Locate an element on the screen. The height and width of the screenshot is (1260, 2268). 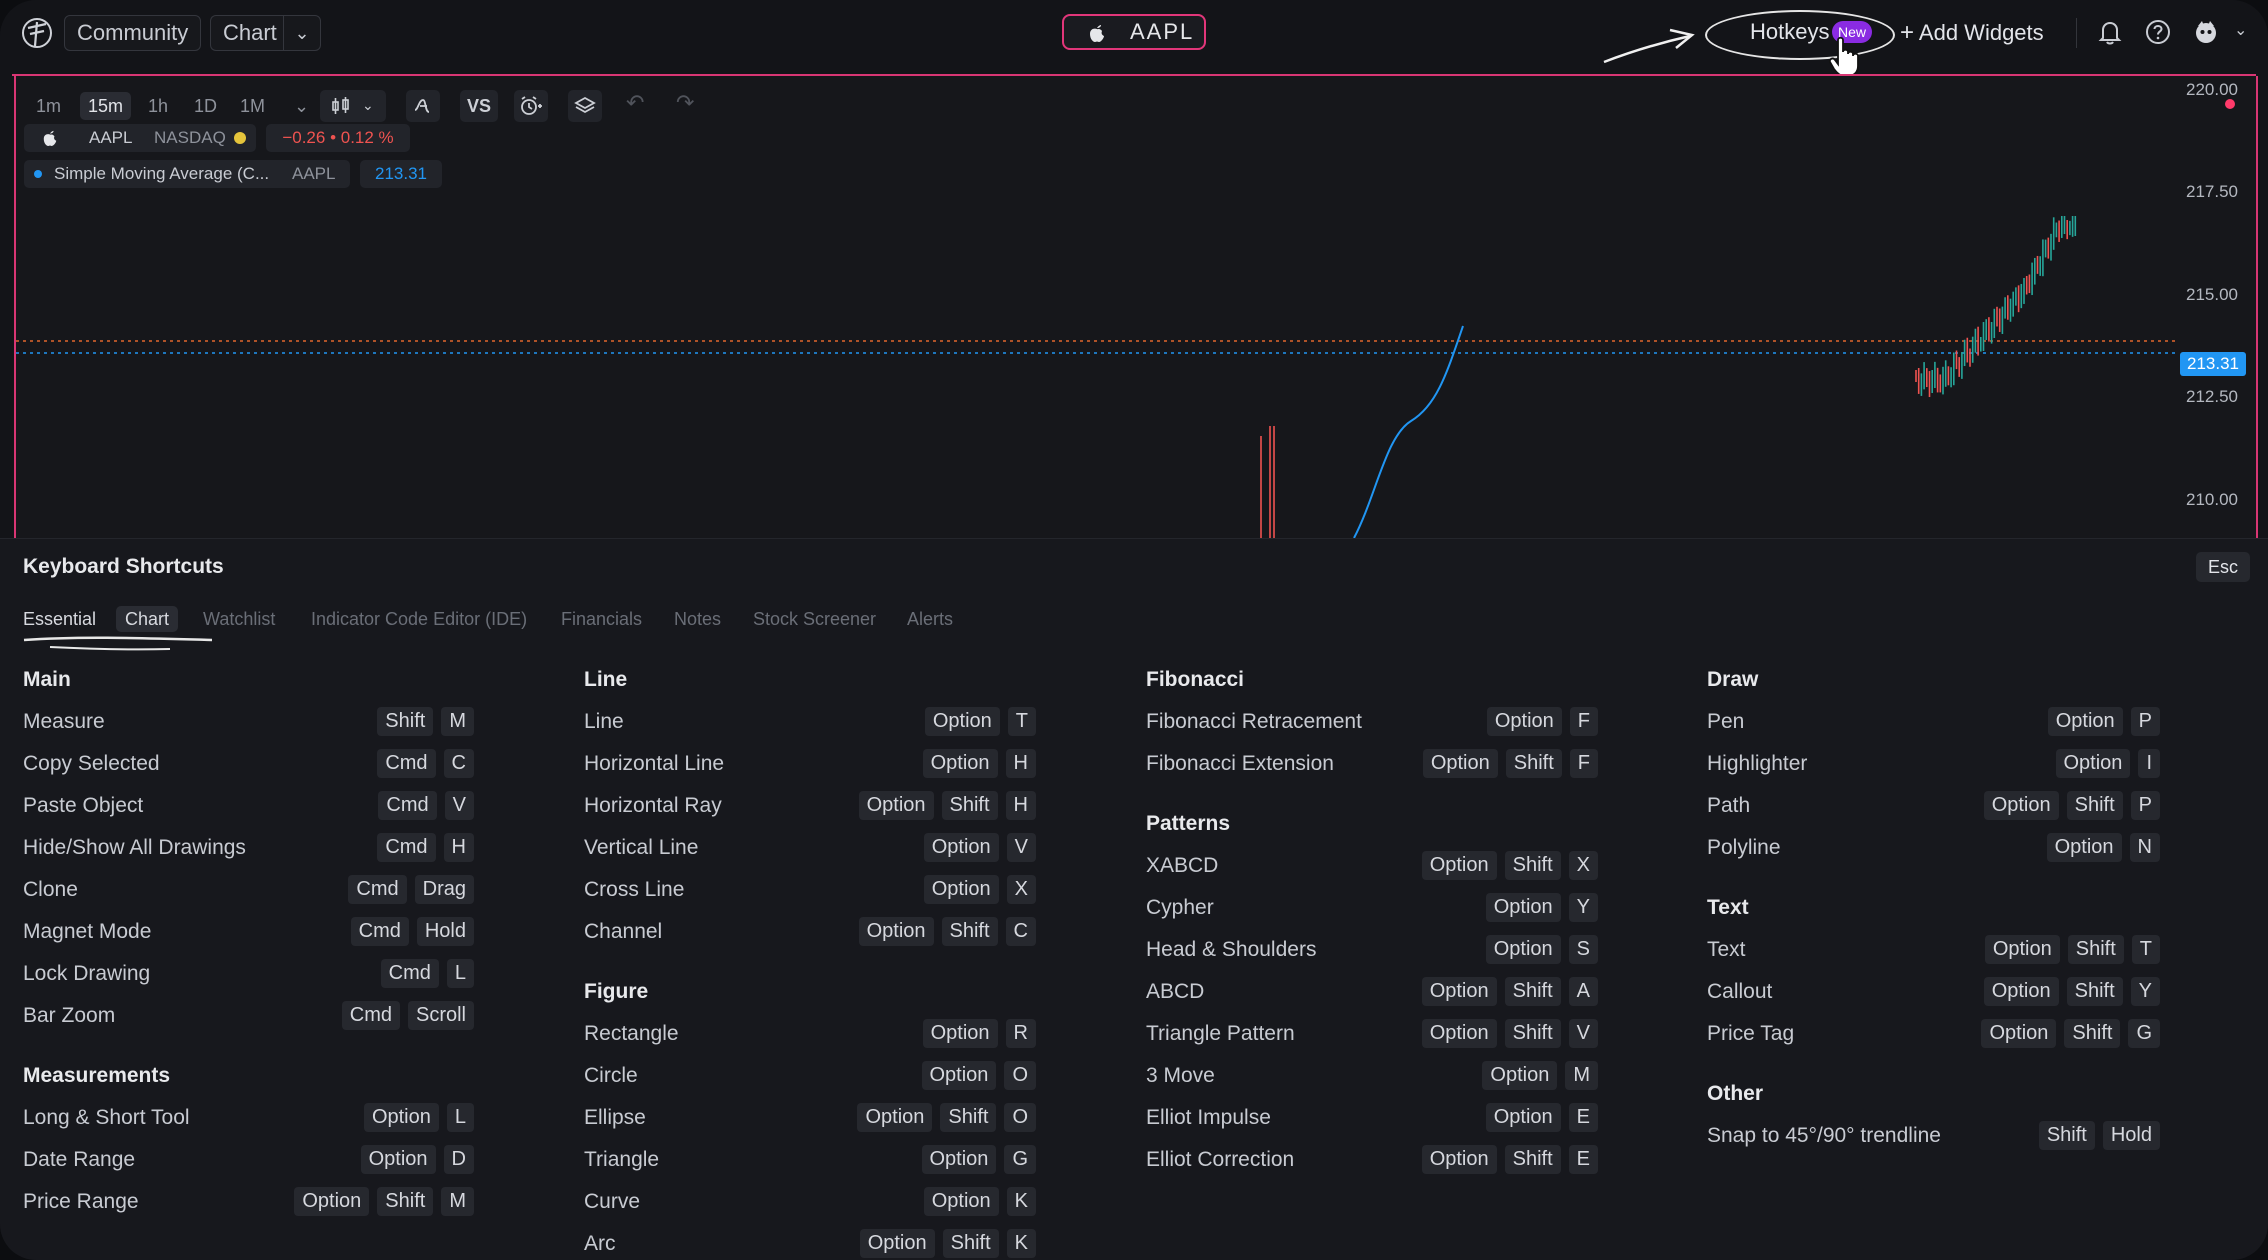
key-cap: G is located at coordinates (2144, 1033).